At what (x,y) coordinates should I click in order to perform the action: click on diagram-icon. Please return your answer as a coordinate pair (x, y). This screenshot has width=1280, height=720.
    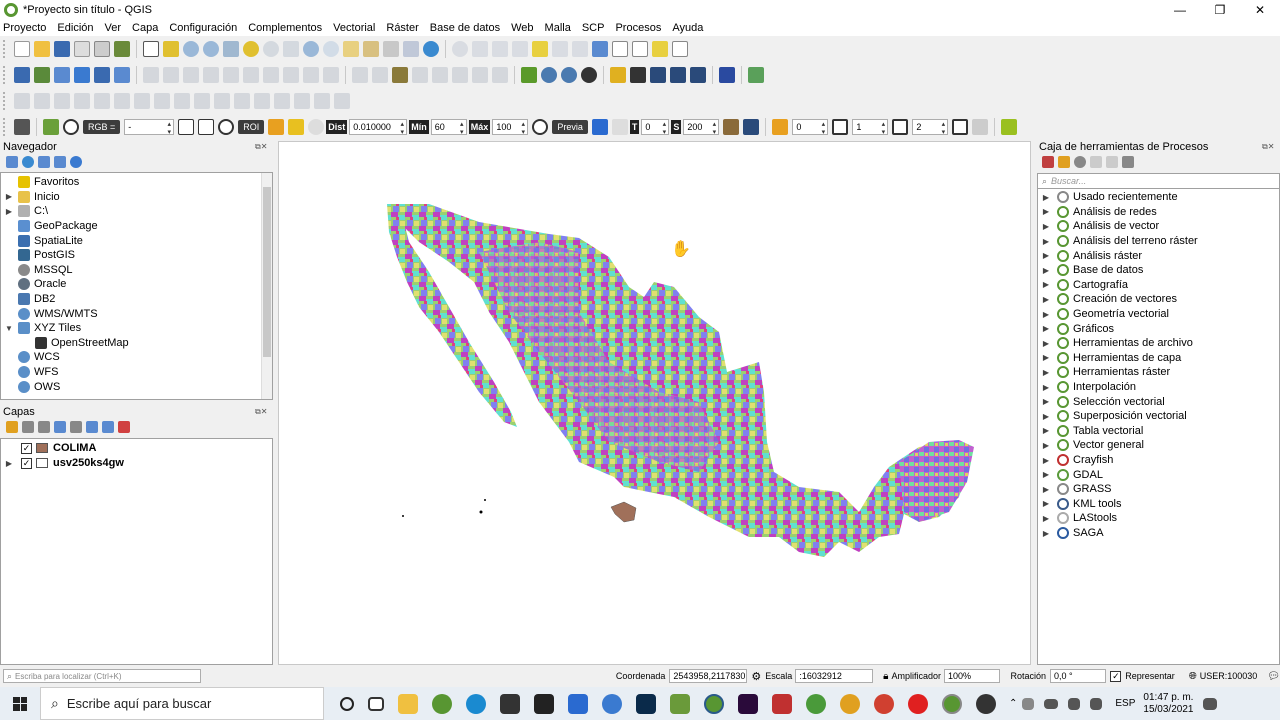
    Looking at the image, I should click on (500, 75).